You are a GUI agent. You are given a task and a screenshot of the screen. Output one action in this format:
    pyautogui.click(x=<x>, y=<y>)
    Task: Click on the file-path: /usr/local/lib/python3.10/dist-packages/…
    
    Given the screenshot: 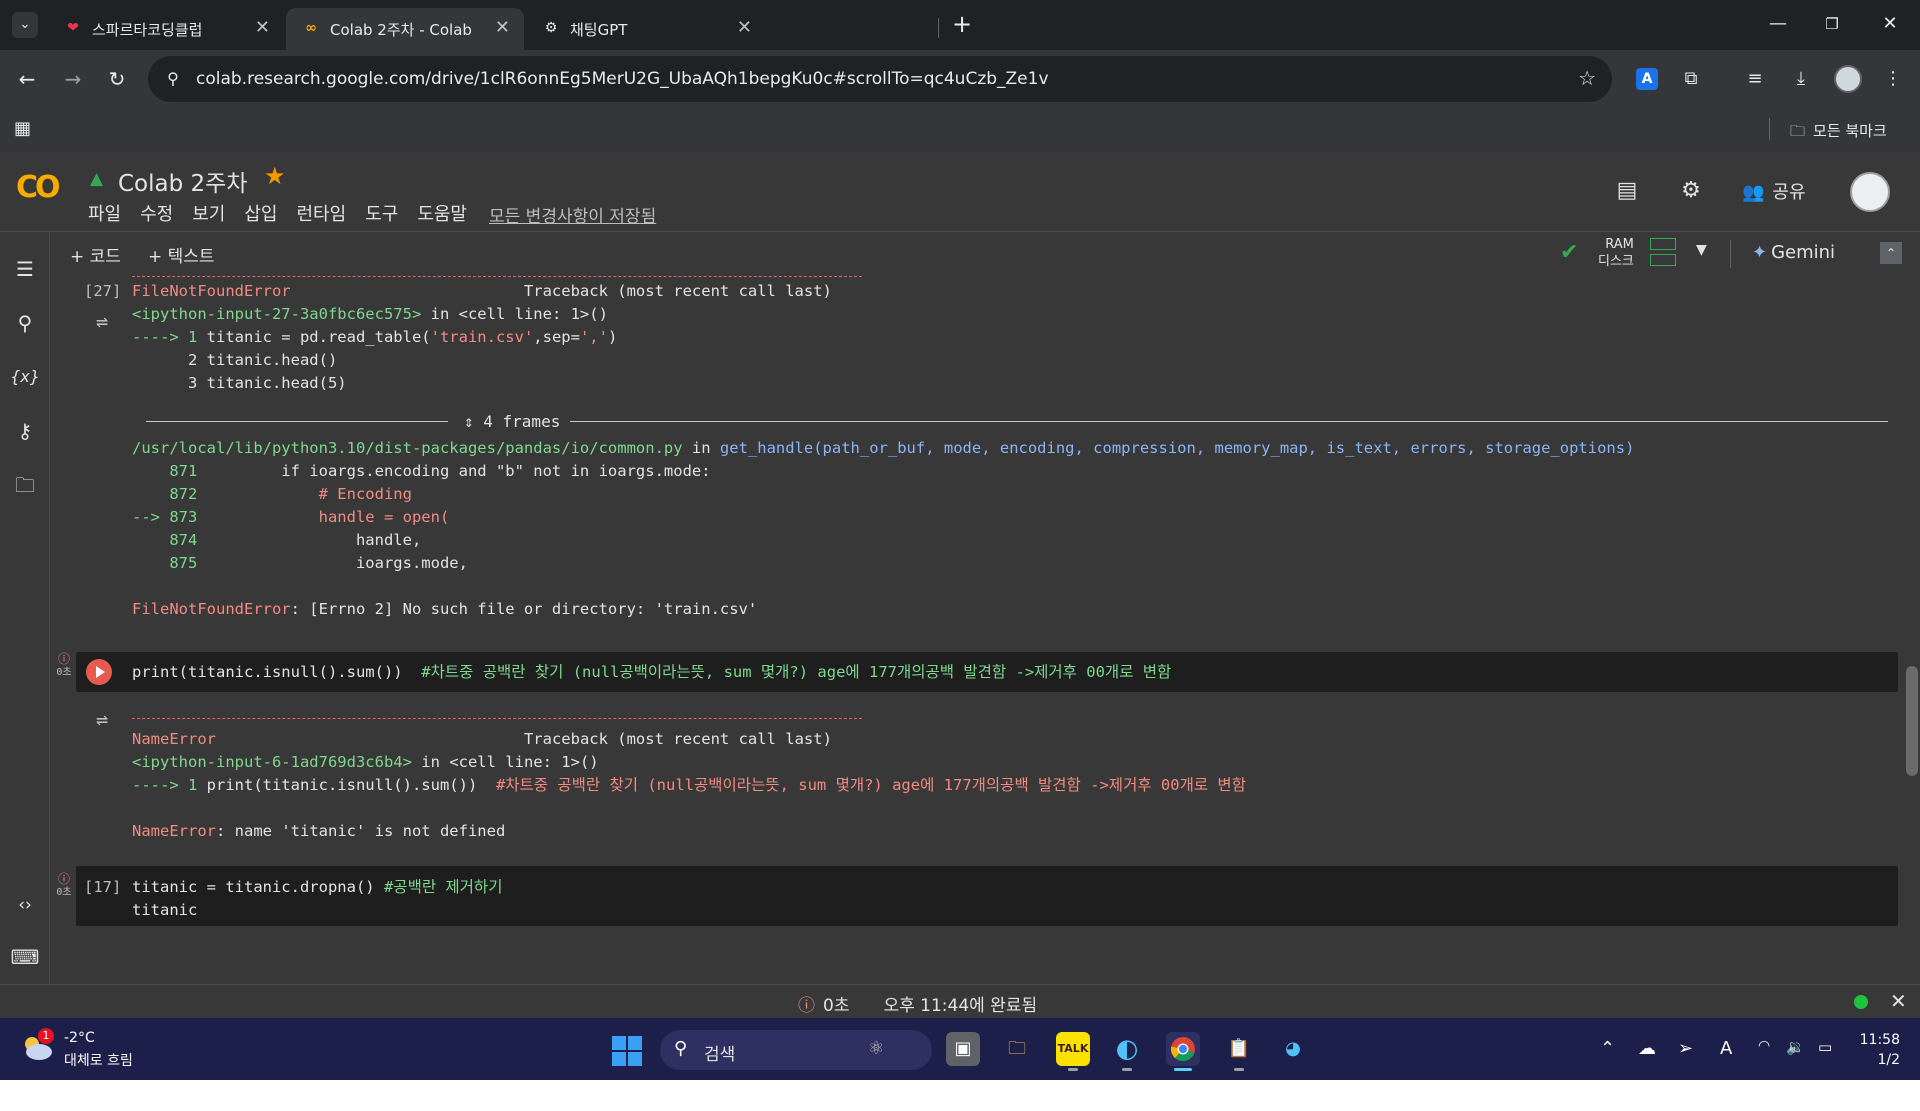 What is the action you would take?
    pyautogui.click(x=407, y=448)
    